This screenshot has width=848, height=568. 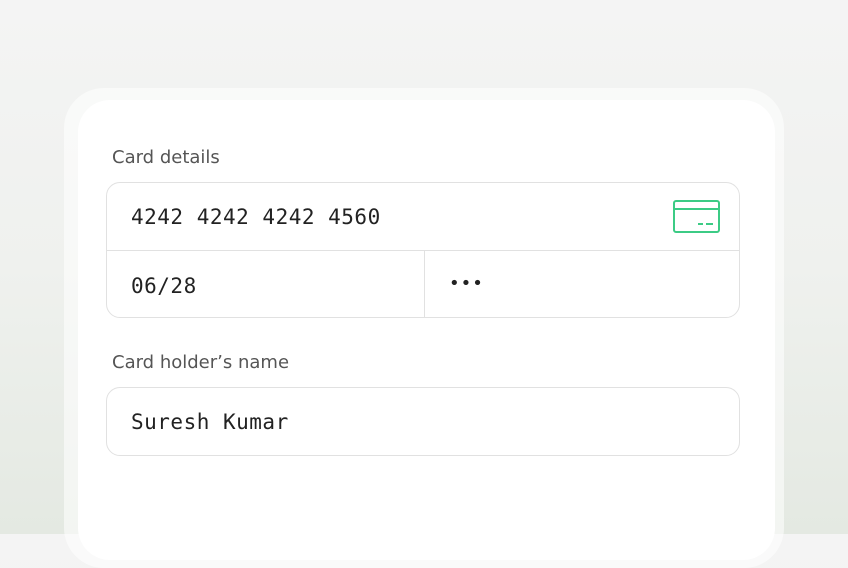 What do you see at coordinates (696, 216) in the screenshot?
I see `credit-card-icon` at bounding box center [696, 216].